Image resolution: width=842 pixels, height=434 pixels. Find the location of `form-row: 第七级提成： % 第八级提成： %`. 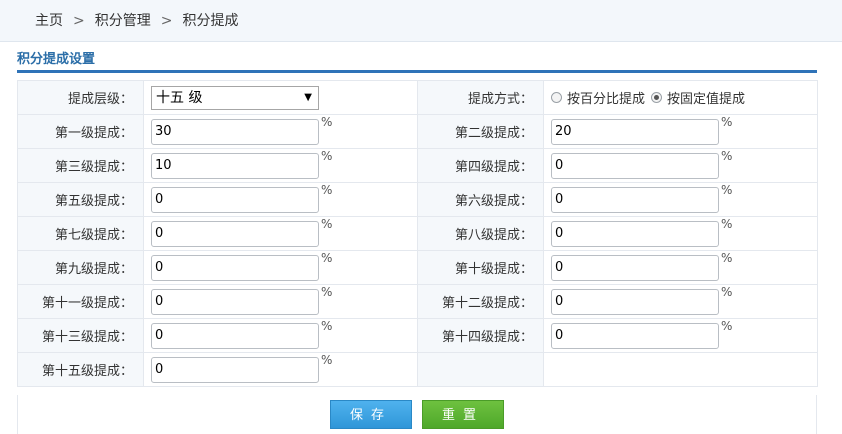

form-row: 第七级提成： % 第八级提成： % is located at coordinates (417, 233).